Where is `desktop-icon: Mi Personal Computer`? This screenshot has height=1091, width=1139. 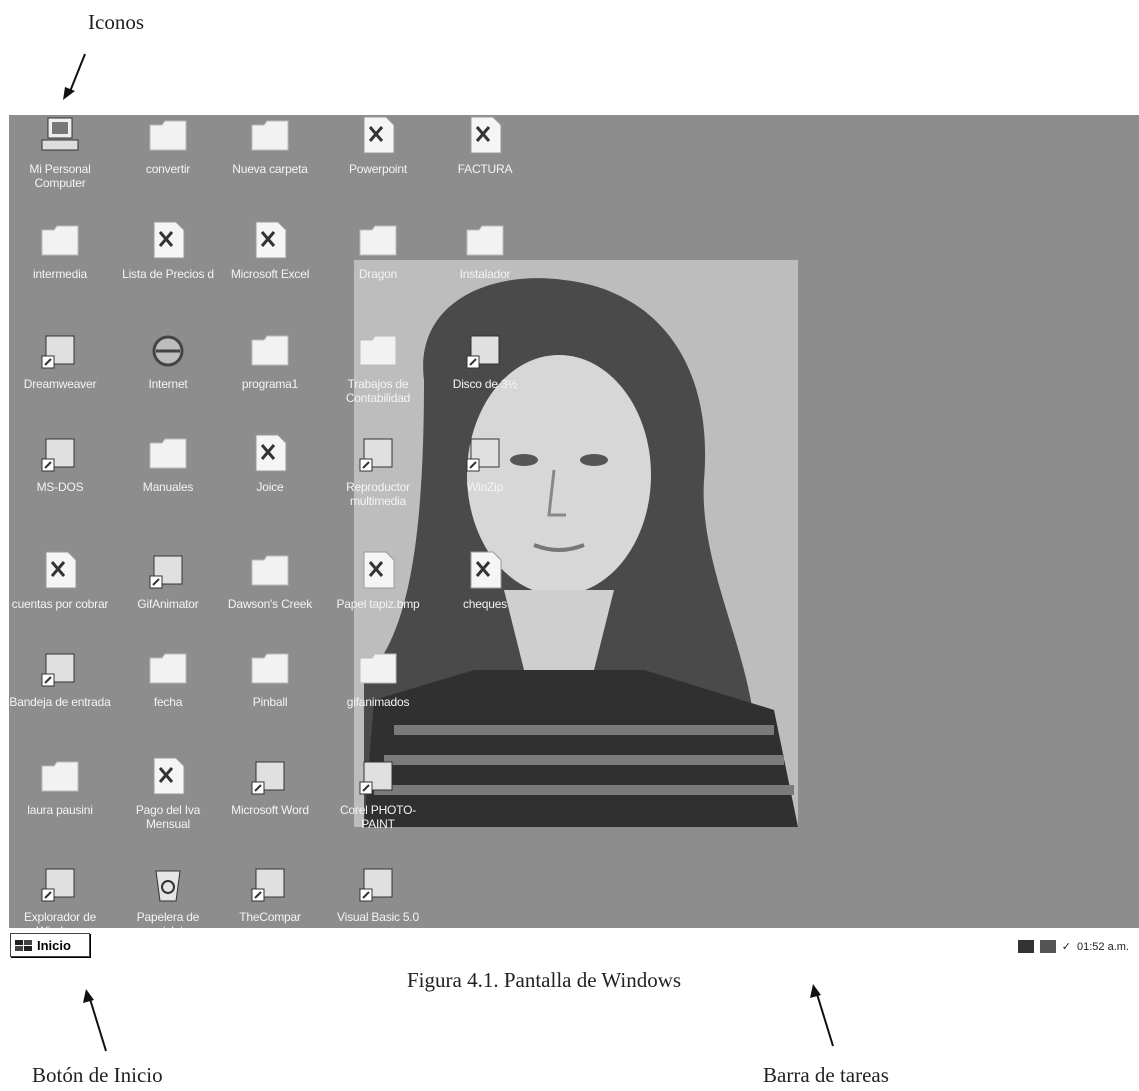 desktop-icon: Mi Personal Computer is located at coordinates (60, 152).